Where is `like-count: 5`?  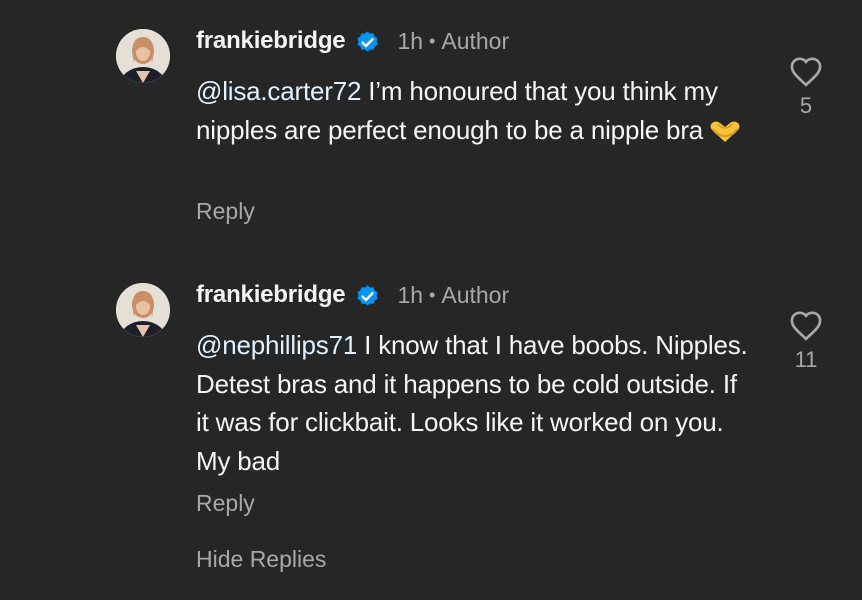 like-count: 5 is located at coordinates (806, 105).